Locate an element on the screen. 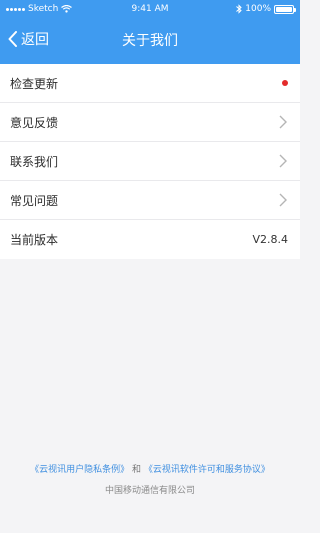 The image size is (320, 533). menu-item-label: 当前版本 is located at coordinates (34, 240).